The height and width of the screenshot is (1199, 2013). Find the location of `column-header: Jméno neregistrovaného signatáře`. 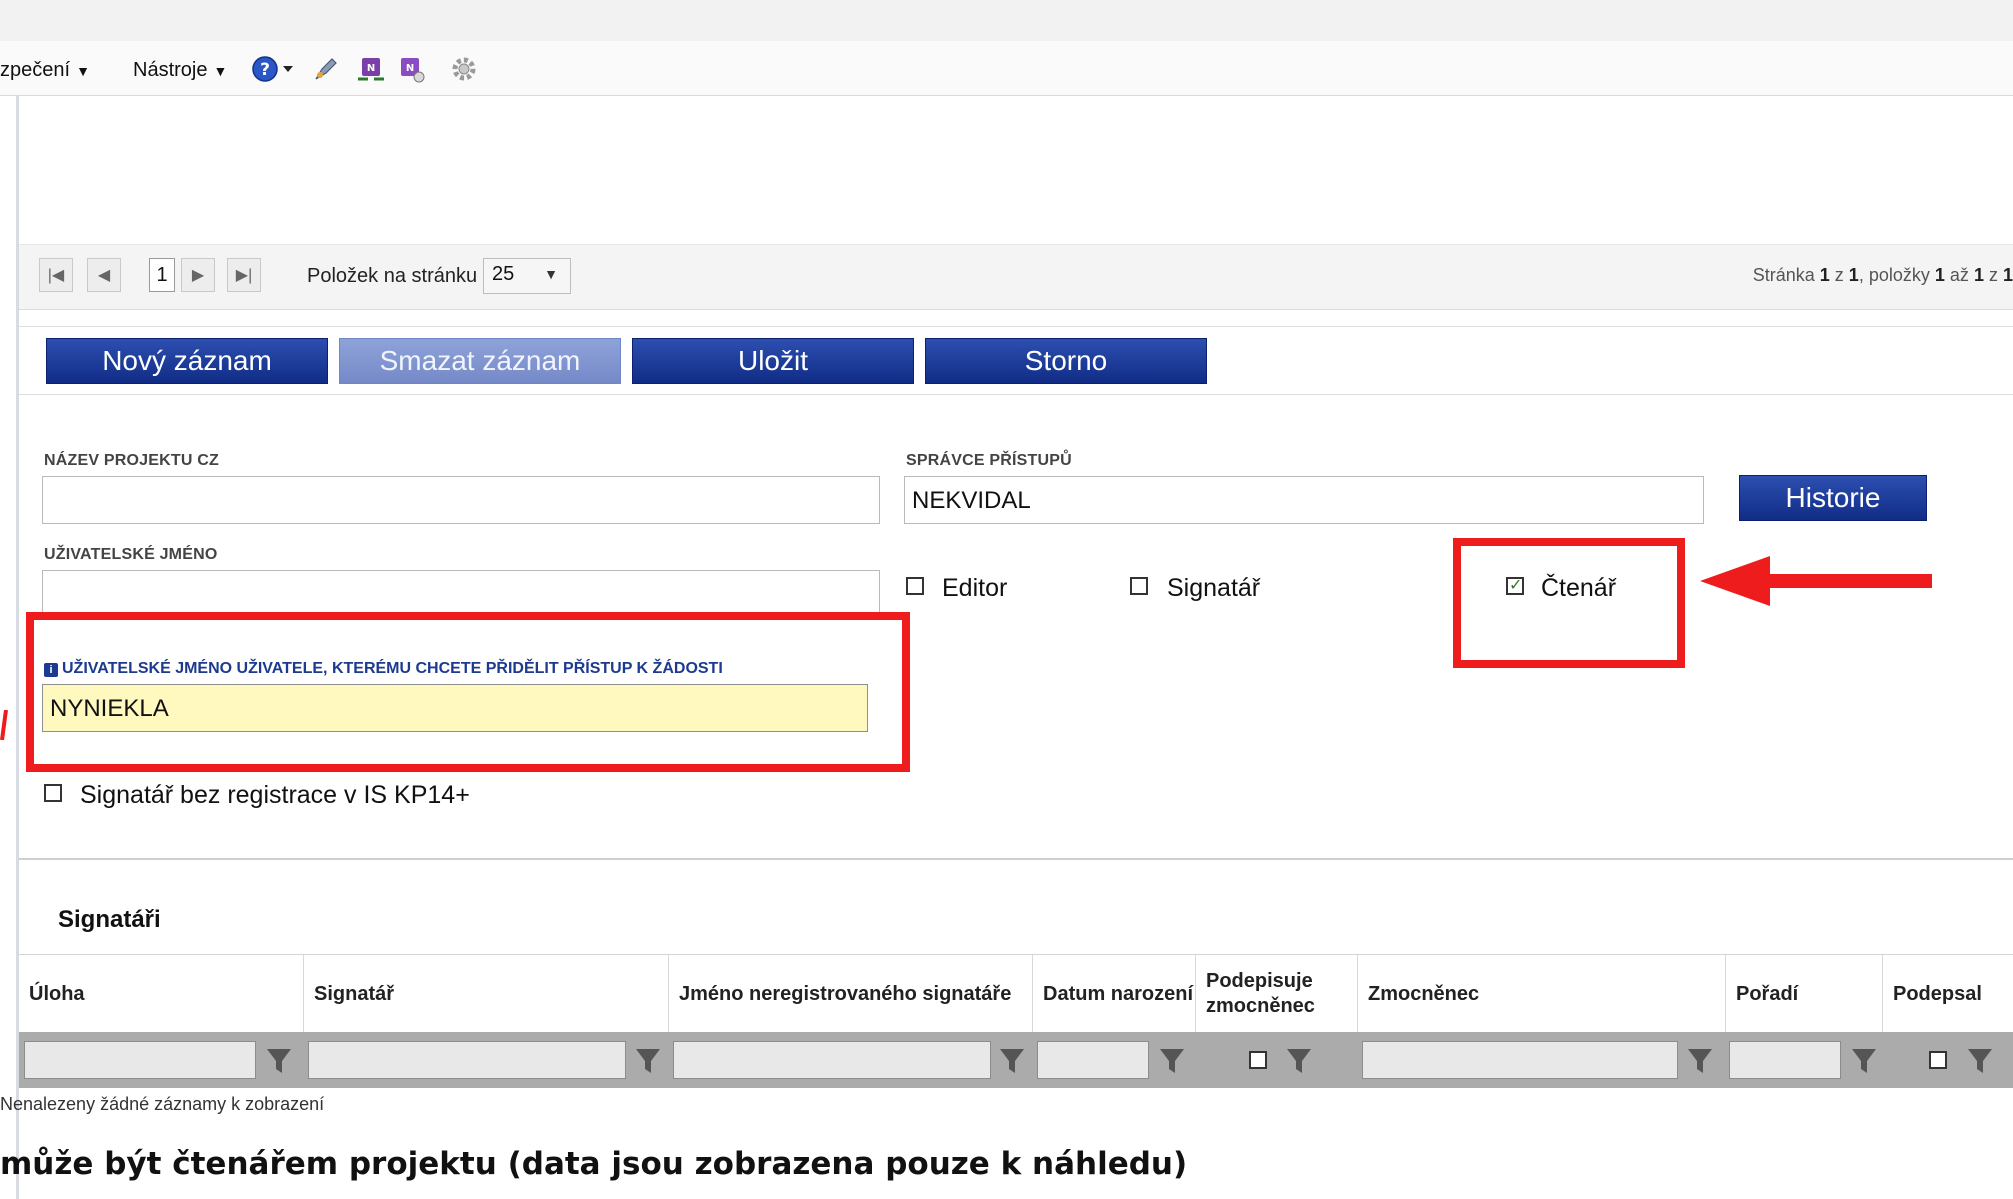

column-header: Jméno neregistrovaného signatáře is located at coordinates (850, 994).